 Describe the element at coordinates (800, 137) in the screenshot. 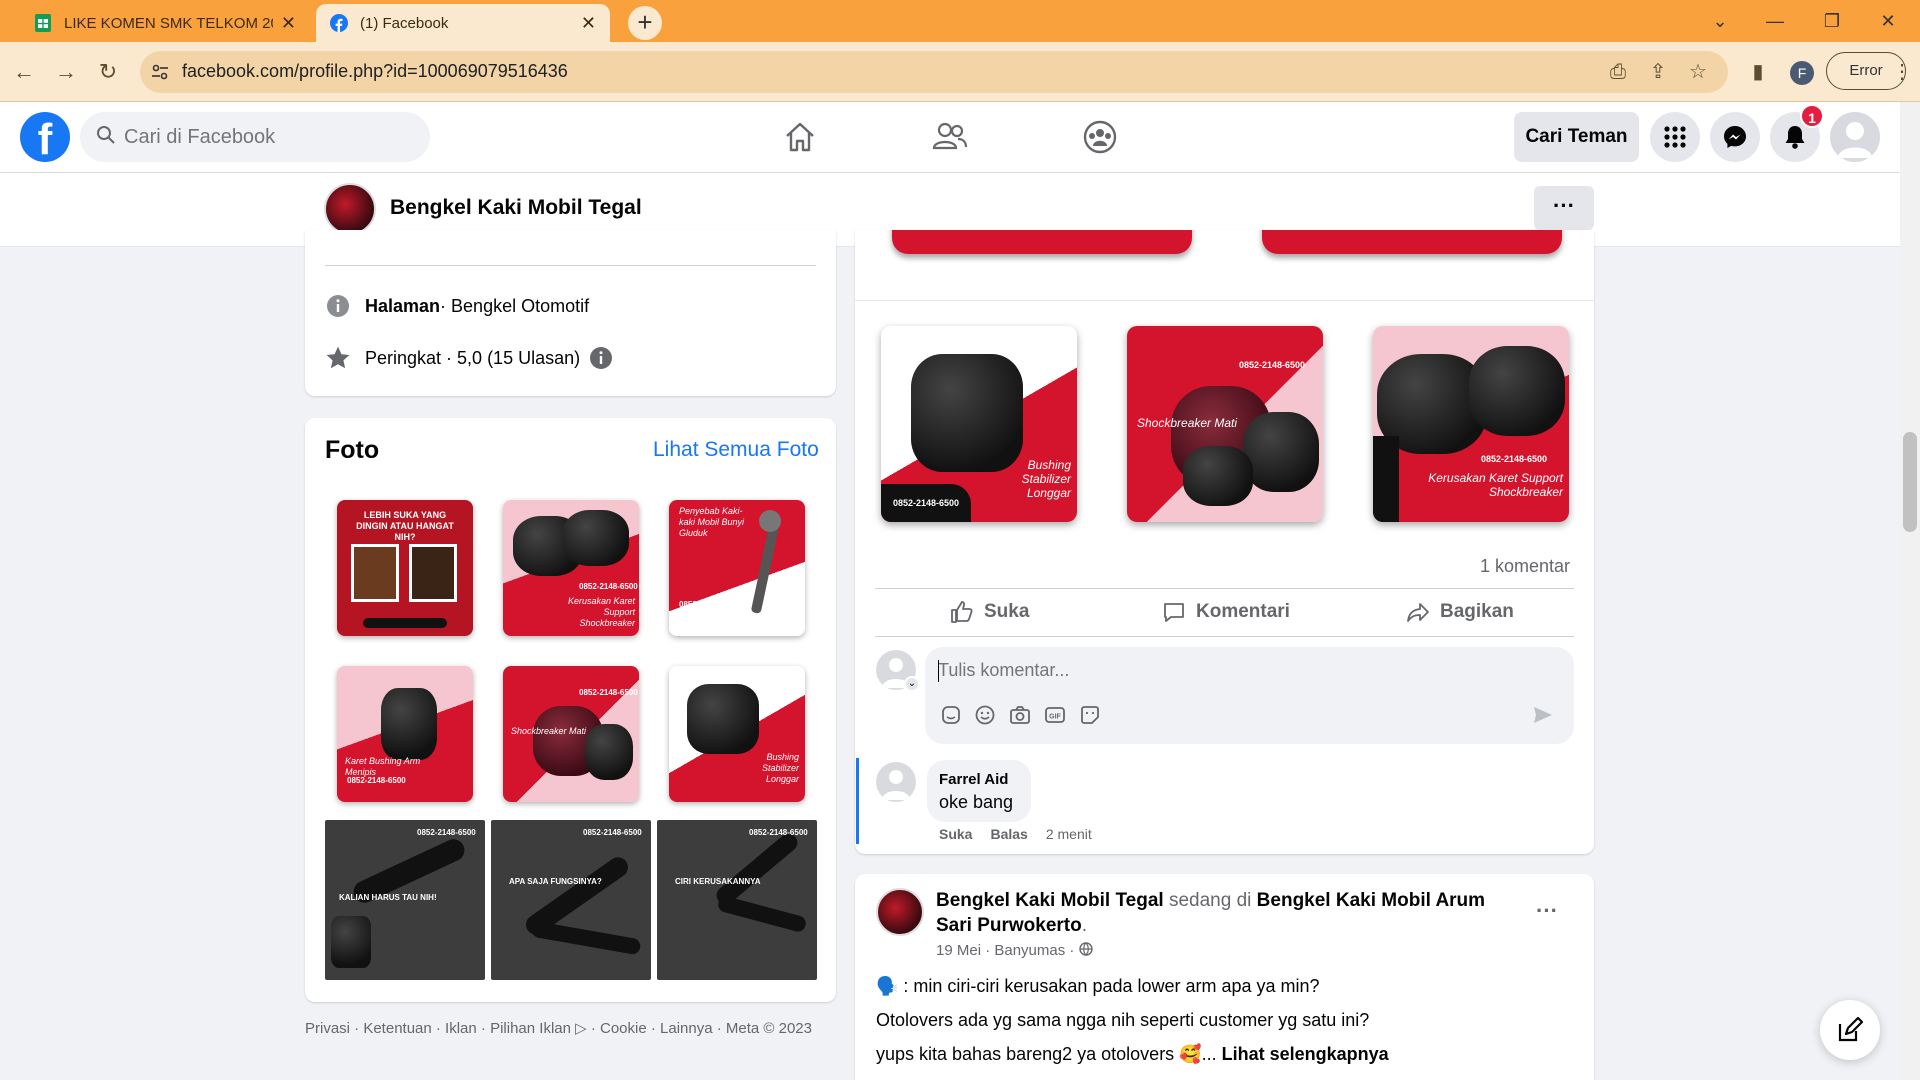

I see `home-icon` at that location.